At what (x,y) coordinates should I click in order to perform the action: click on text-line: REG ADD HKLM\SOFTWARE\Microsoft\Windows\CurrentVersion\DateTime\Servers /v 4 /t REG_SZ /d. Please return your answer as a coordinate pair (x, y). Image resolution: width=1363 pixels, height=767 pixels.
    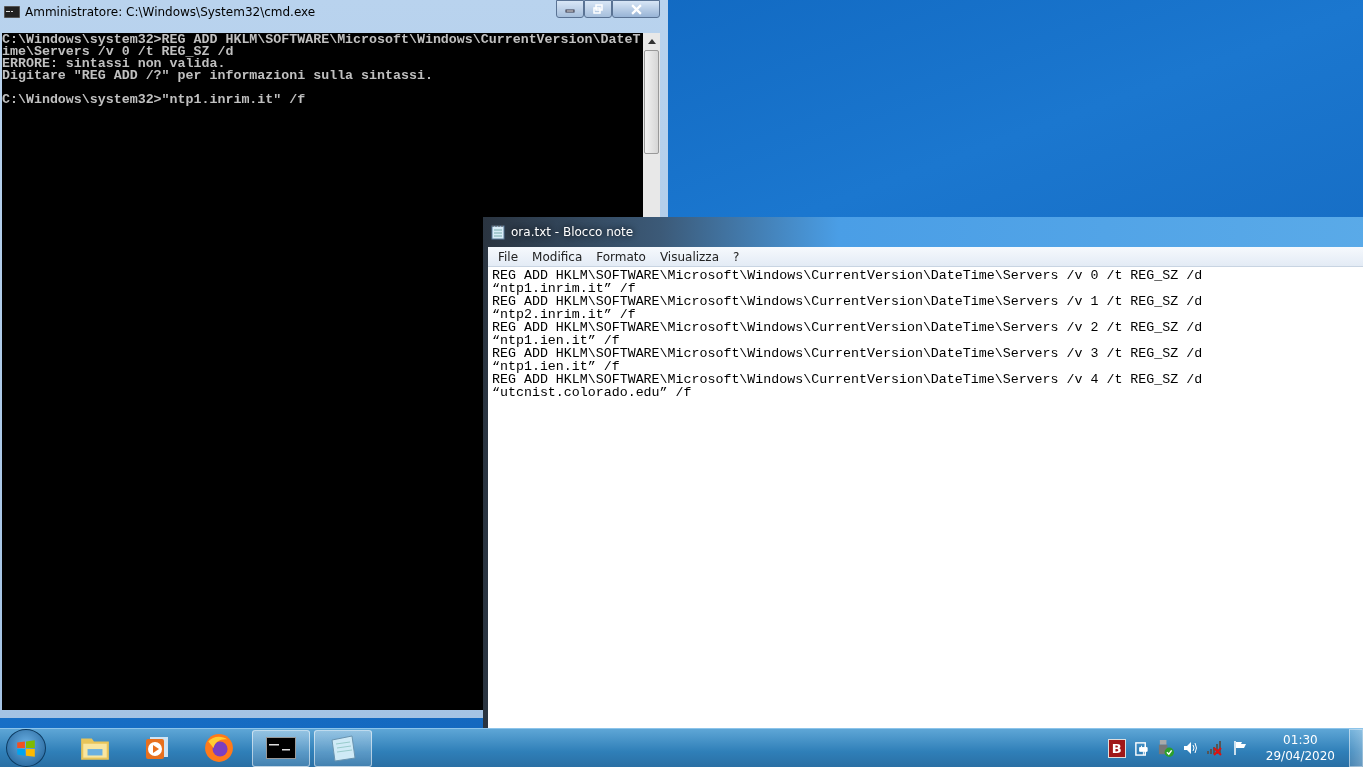
    Looking at the image, I should click on (848, 379).